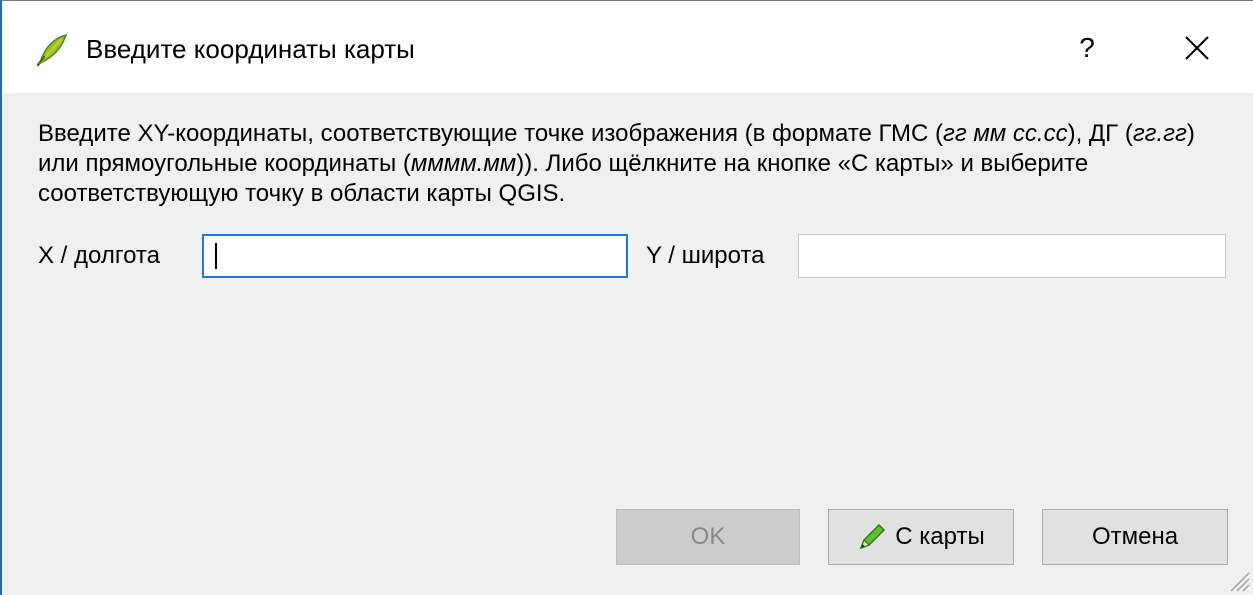 Image resolution: width=1253 pixels, height=595 pixels. What do you see at coordinates (872, 536) in the screenshot?
I see `pencil-icon` at bounding box center [872, 536].